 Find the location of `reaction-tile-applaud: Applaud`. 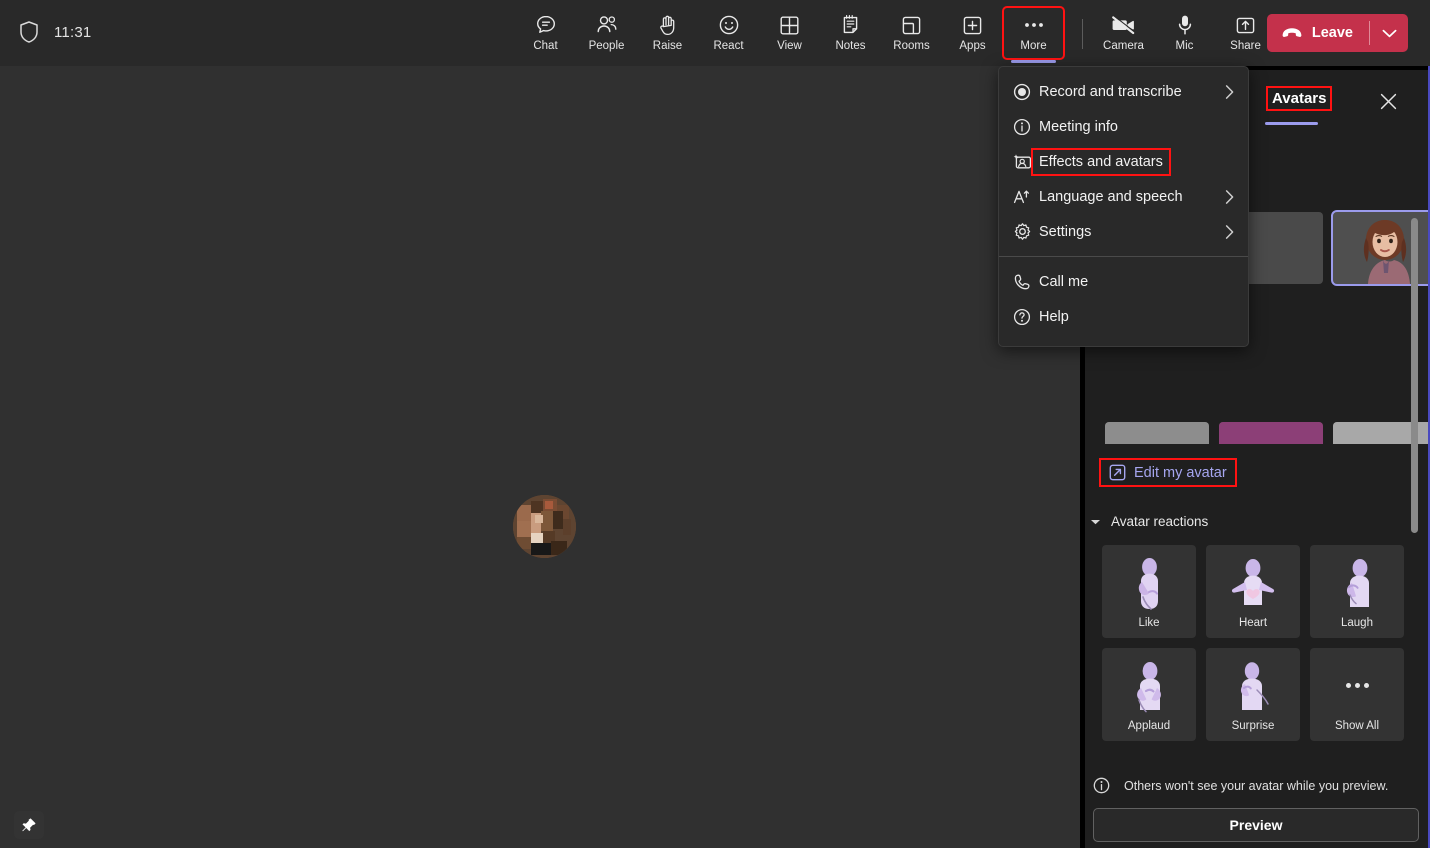

reaction-tile-applaud: Applaud is located at coordinates (1149, 694).